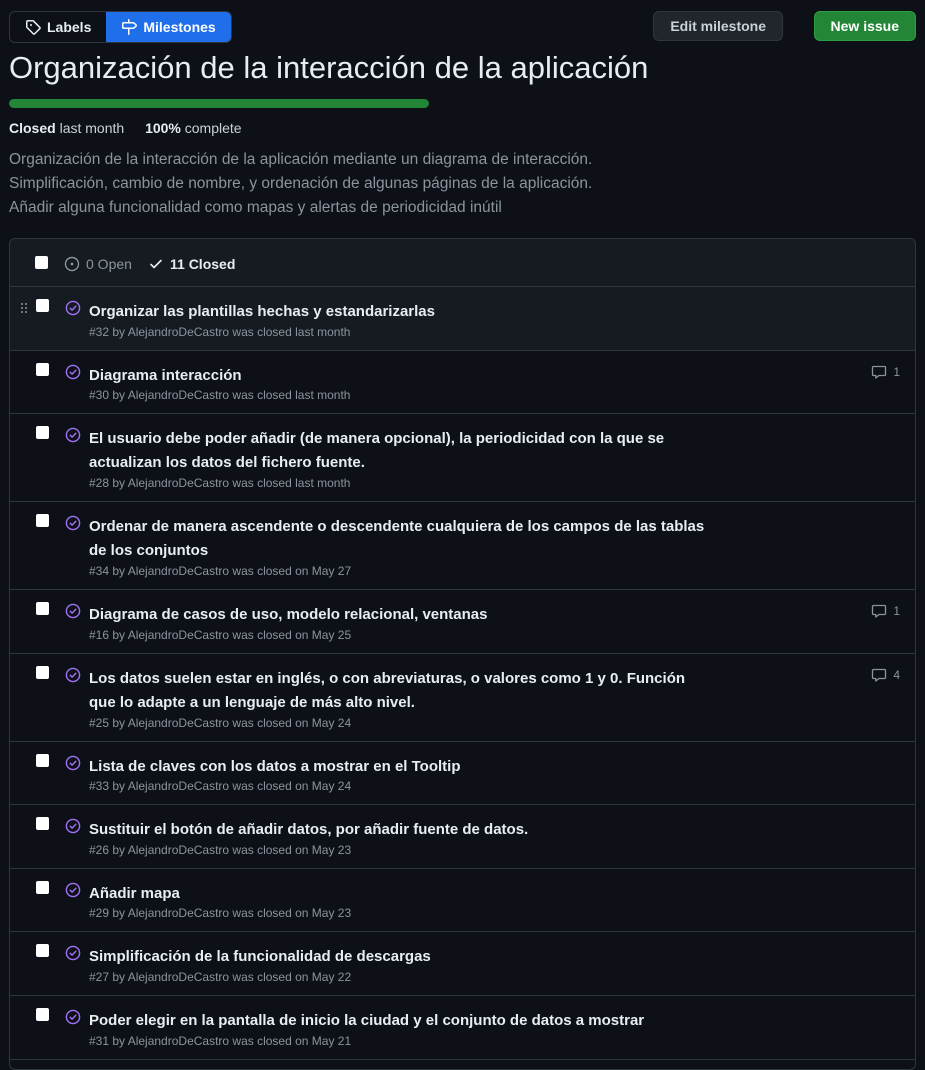 The image size is (925, 1070). Describe the element at coordinates (72, 264) in the screenshot. I see `issue-open-icon` at that location.